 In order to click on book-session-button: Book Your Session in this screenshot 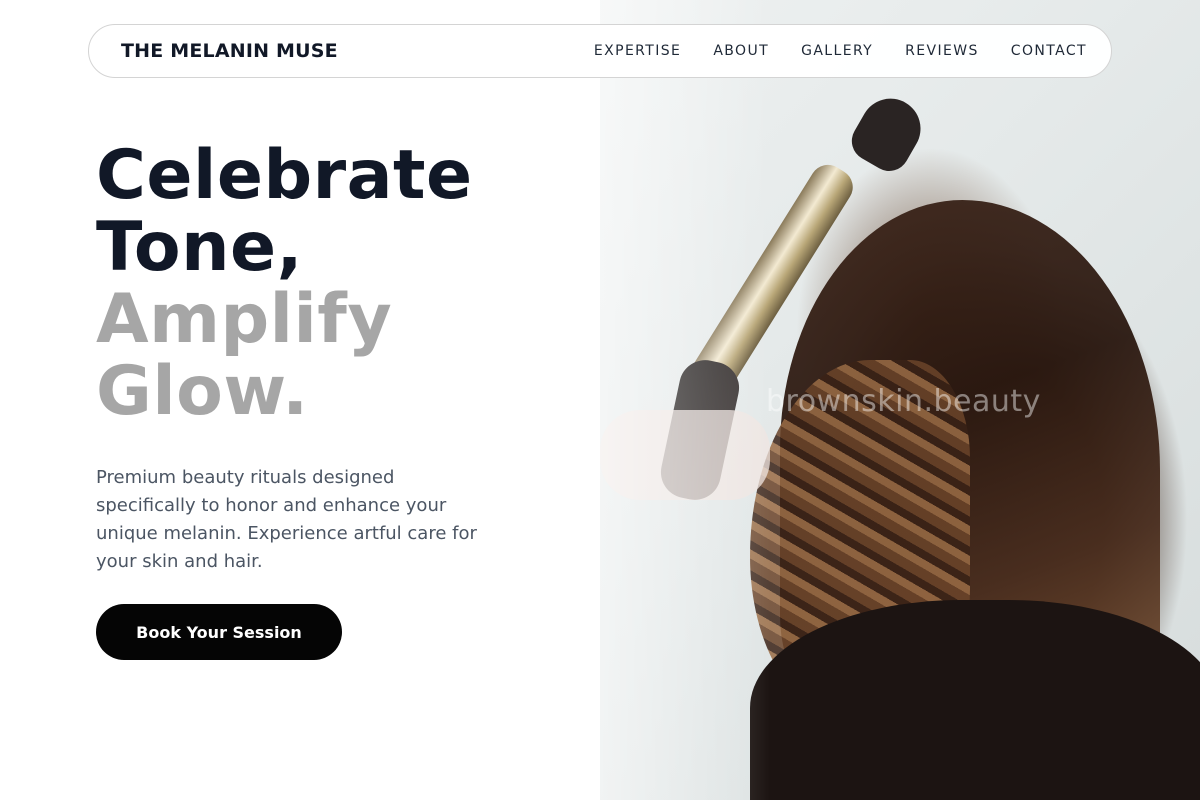, I will do `click(219, 632)`.